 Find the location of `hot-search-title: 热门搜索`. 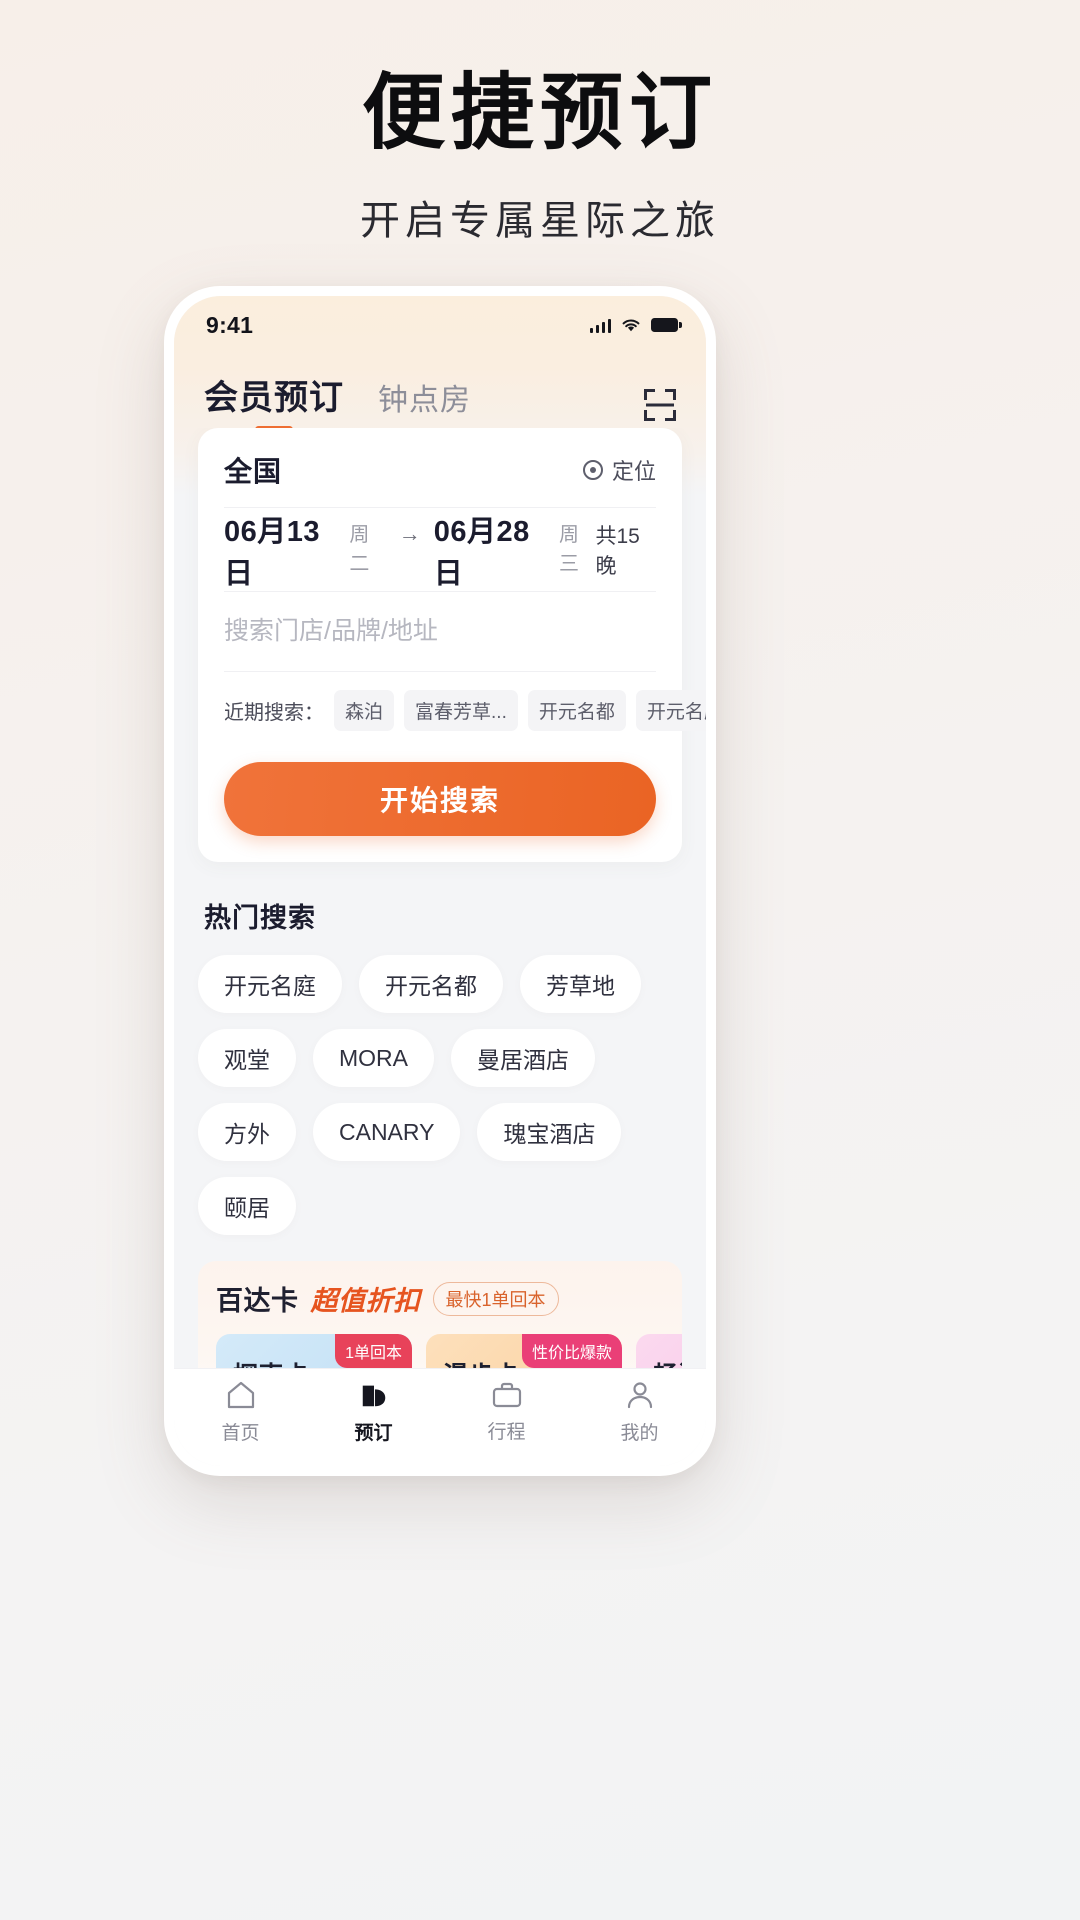

hot-search-title: 热门搜索 is located at coordinates (260, 918).